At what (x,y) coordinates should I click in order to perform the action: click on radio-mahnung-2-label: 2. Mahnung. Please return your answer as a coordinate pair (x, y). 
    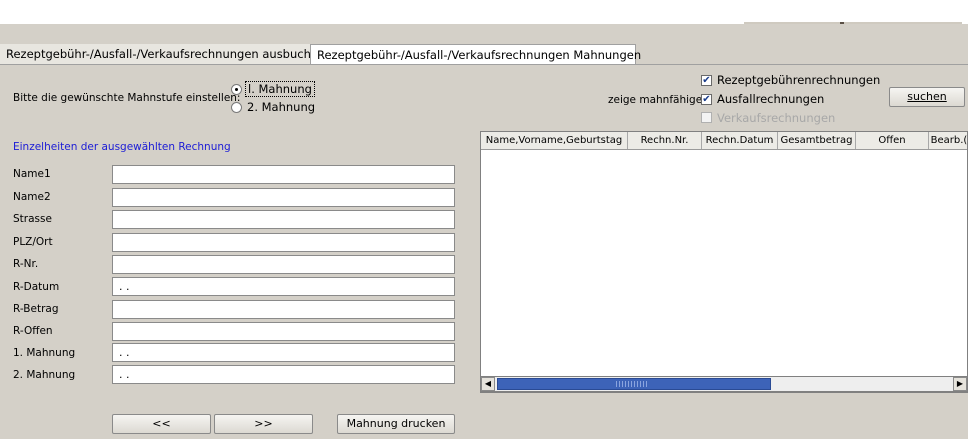
    Looking at the image, I should click on (281, 107).